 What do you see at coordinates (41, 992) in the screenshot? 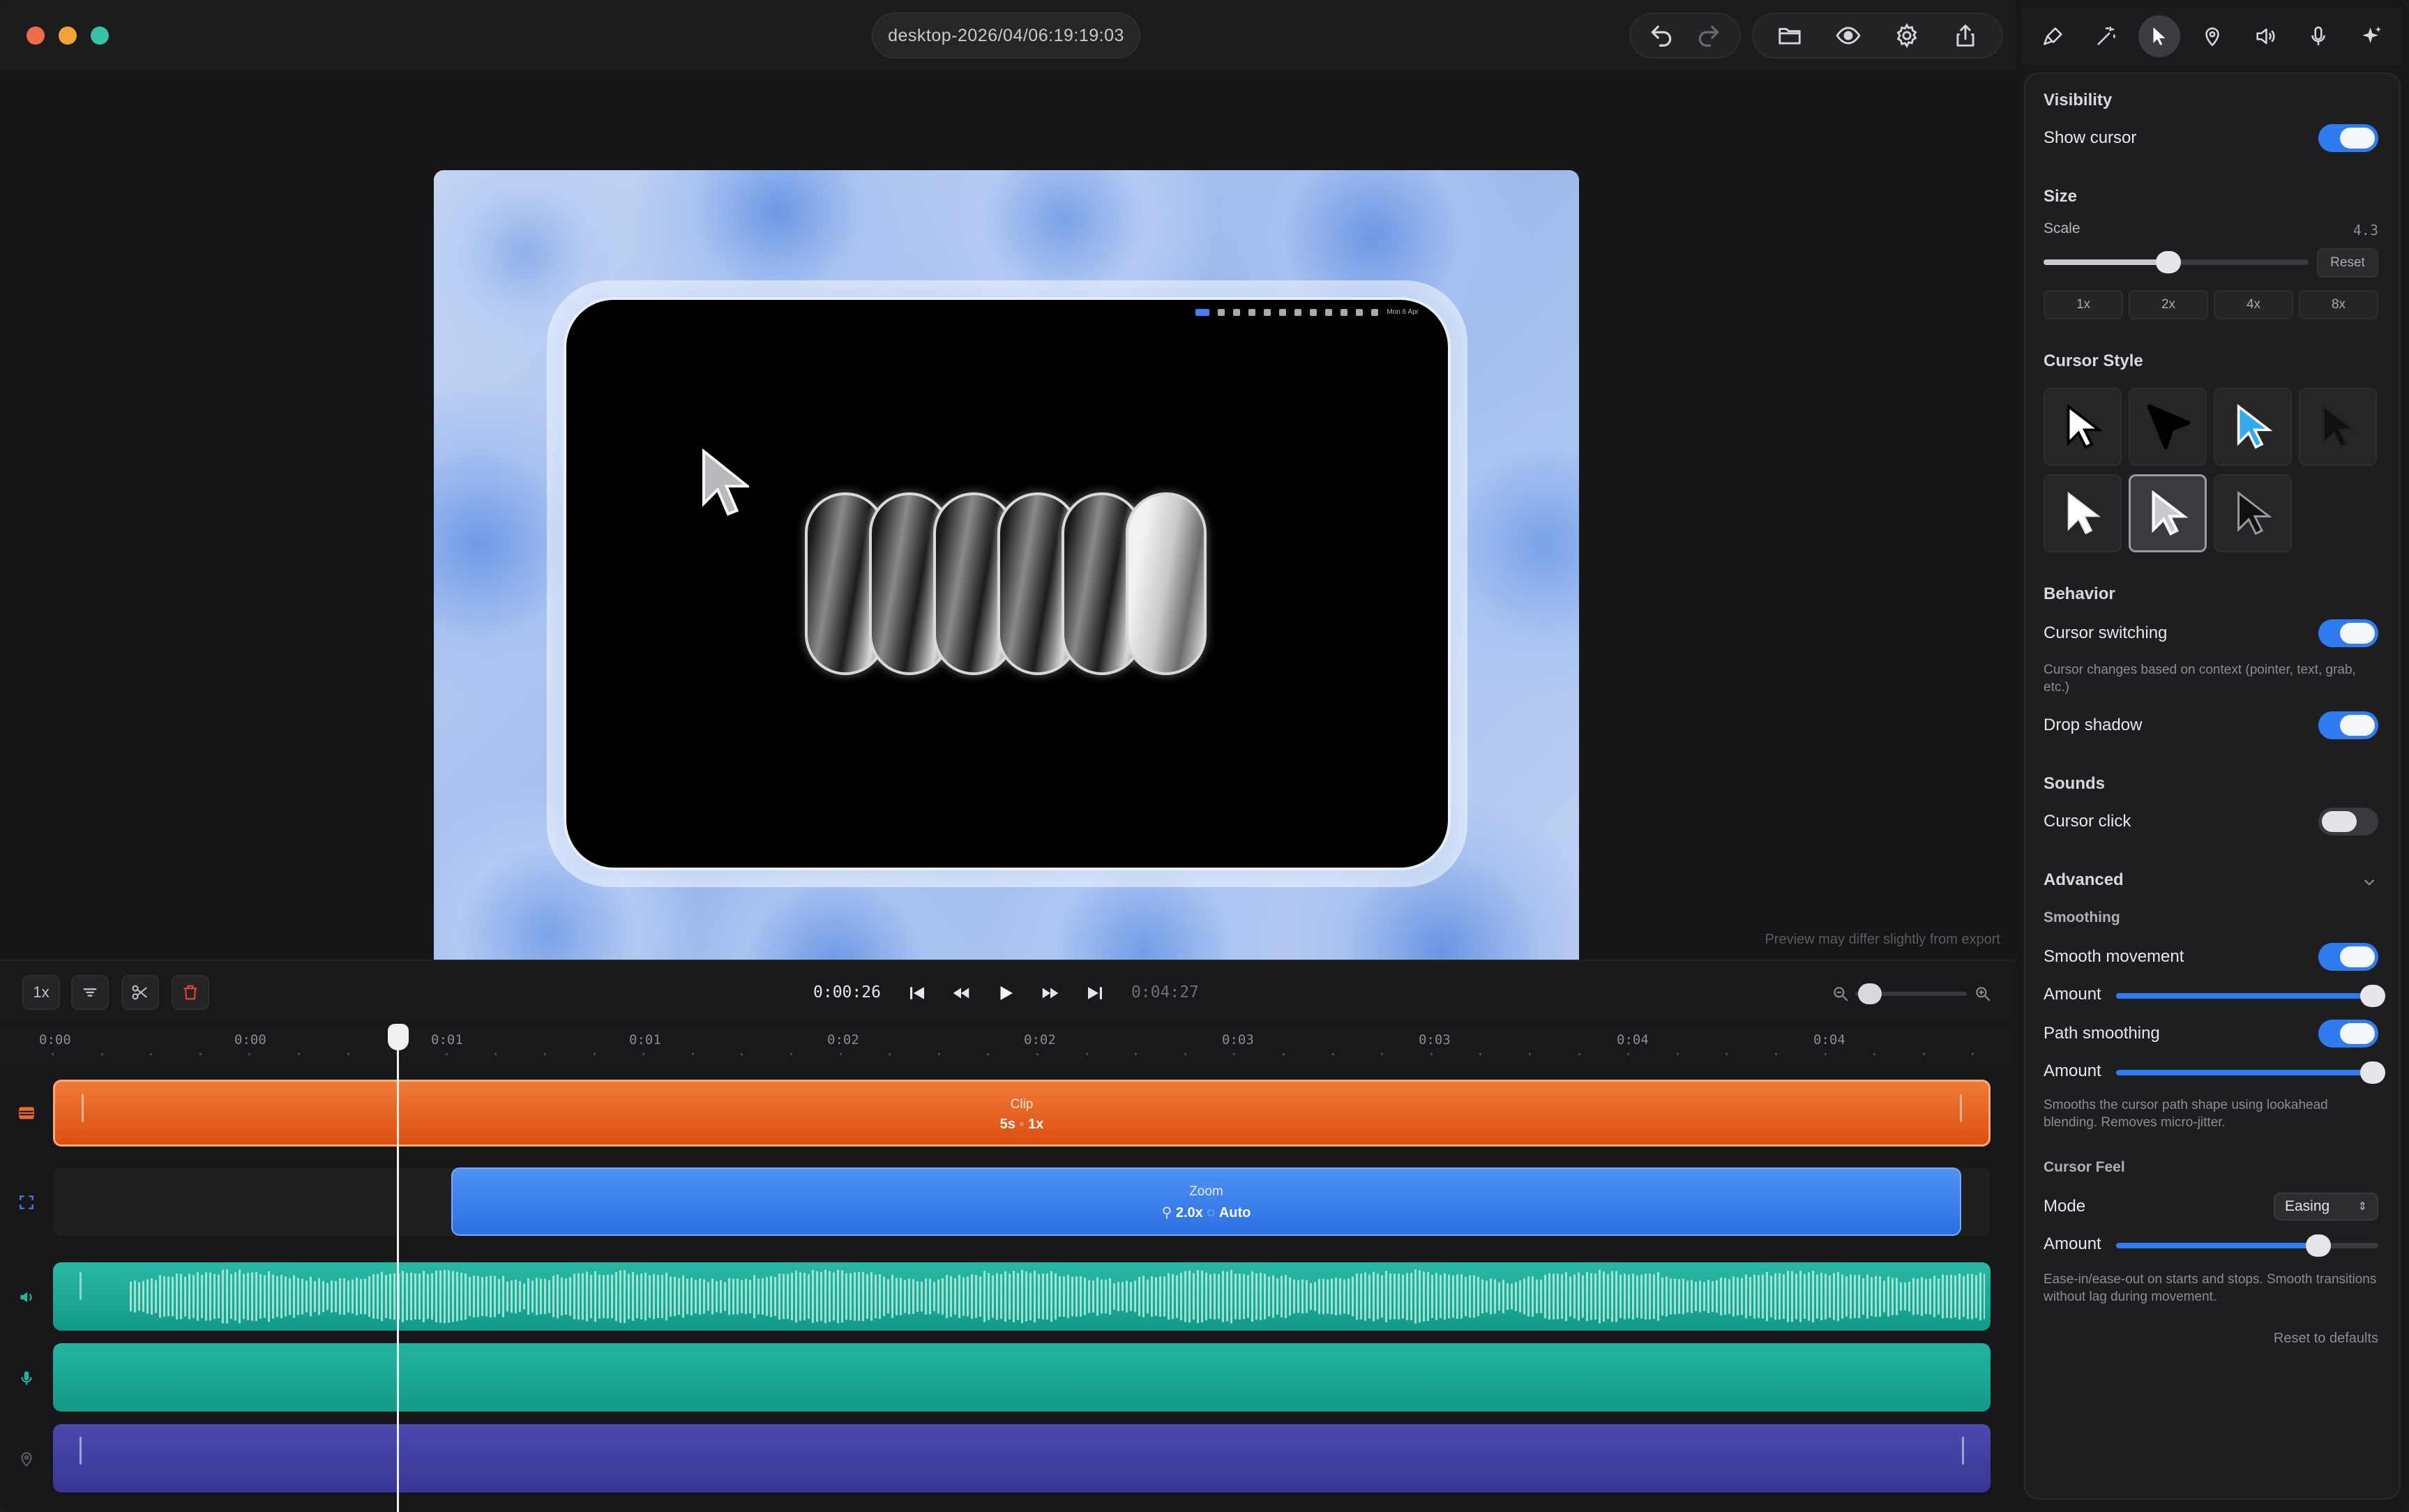
I see `speed-button: 1x` at bounding box center [41, 992].